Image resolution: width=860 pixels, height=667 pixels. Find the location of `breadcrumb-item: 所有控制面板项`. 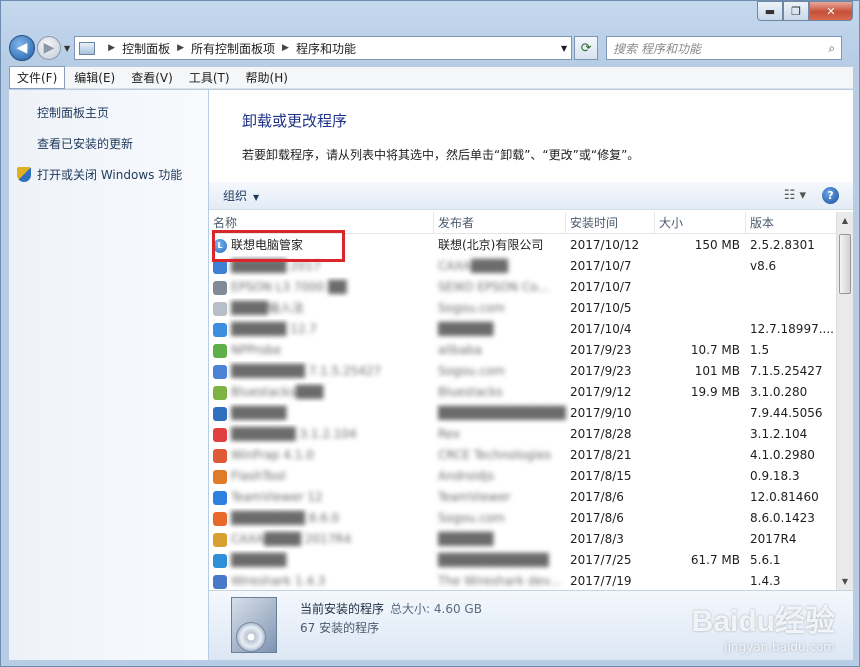

breadcrumb-item: 所有控制面板项 is located at coordinates (233, 48).